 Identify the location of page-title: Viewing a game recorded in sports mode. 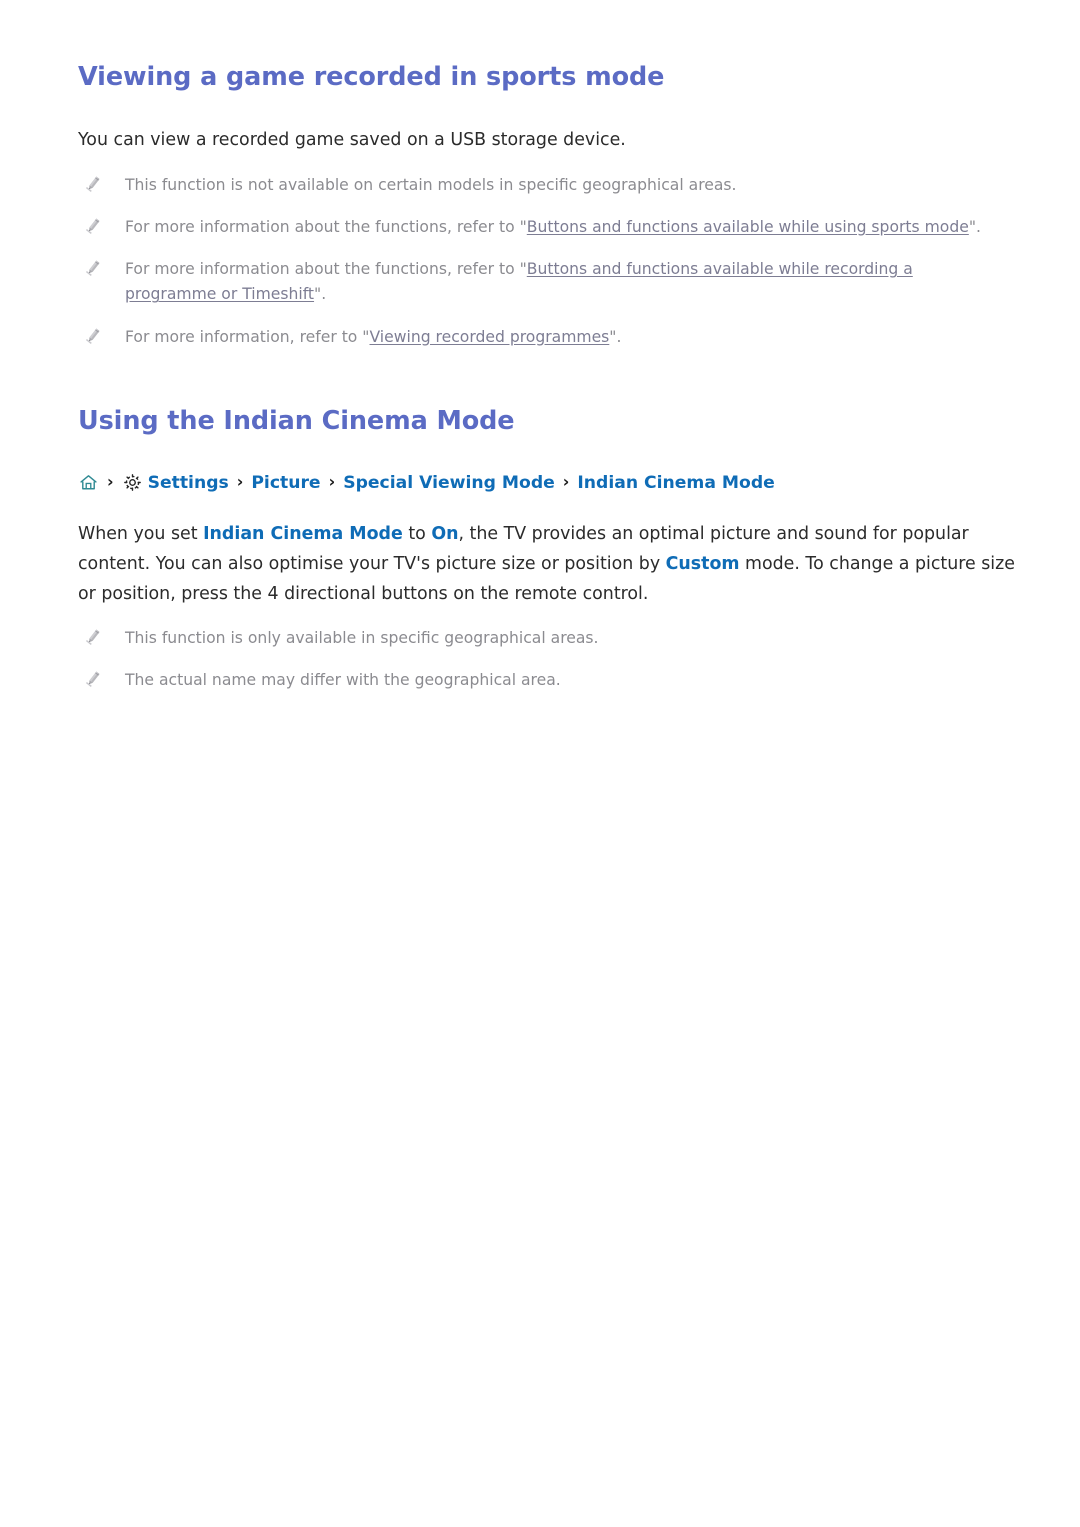
(371, 77).